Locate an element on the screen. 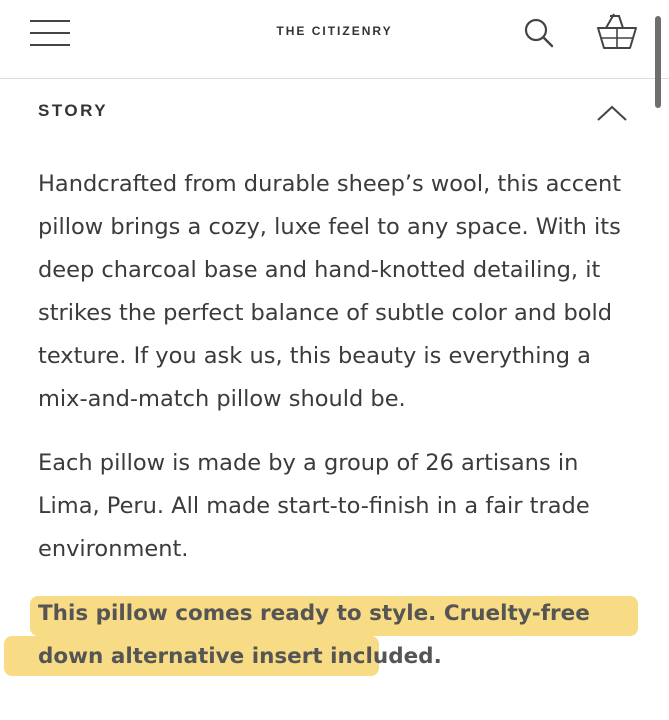 The width and height of the screenshot is (669, 720). chevron-up-icon is located at coordinates (612, 113).